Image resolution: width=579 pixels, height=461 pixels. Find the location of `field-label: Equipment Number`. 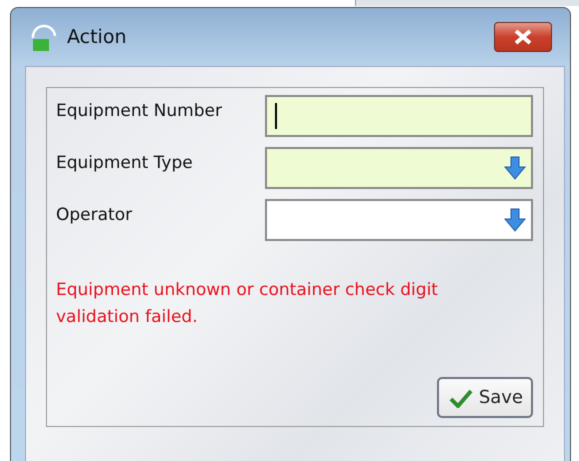

field-label: Equipment Number is located at coordinates (139, 110).